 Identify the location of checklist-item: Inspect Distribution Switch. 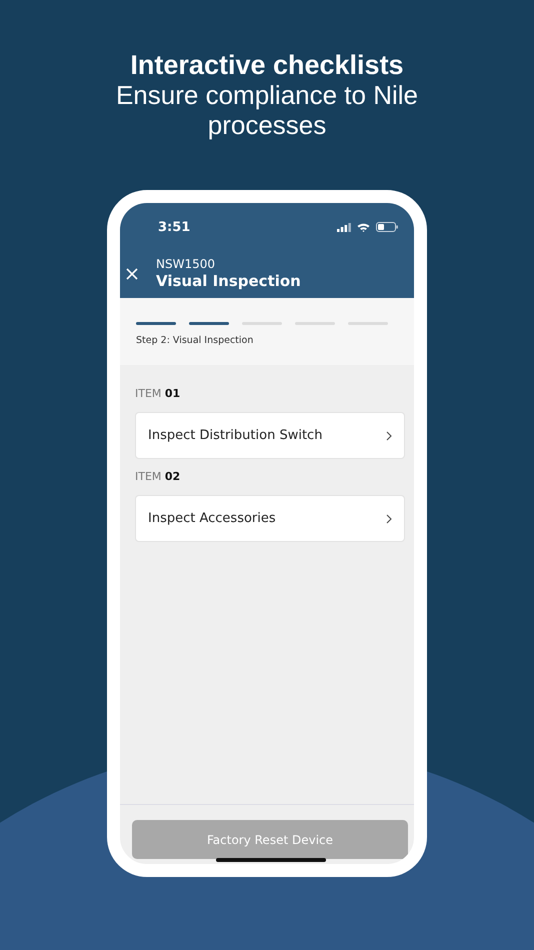
(270, 435).